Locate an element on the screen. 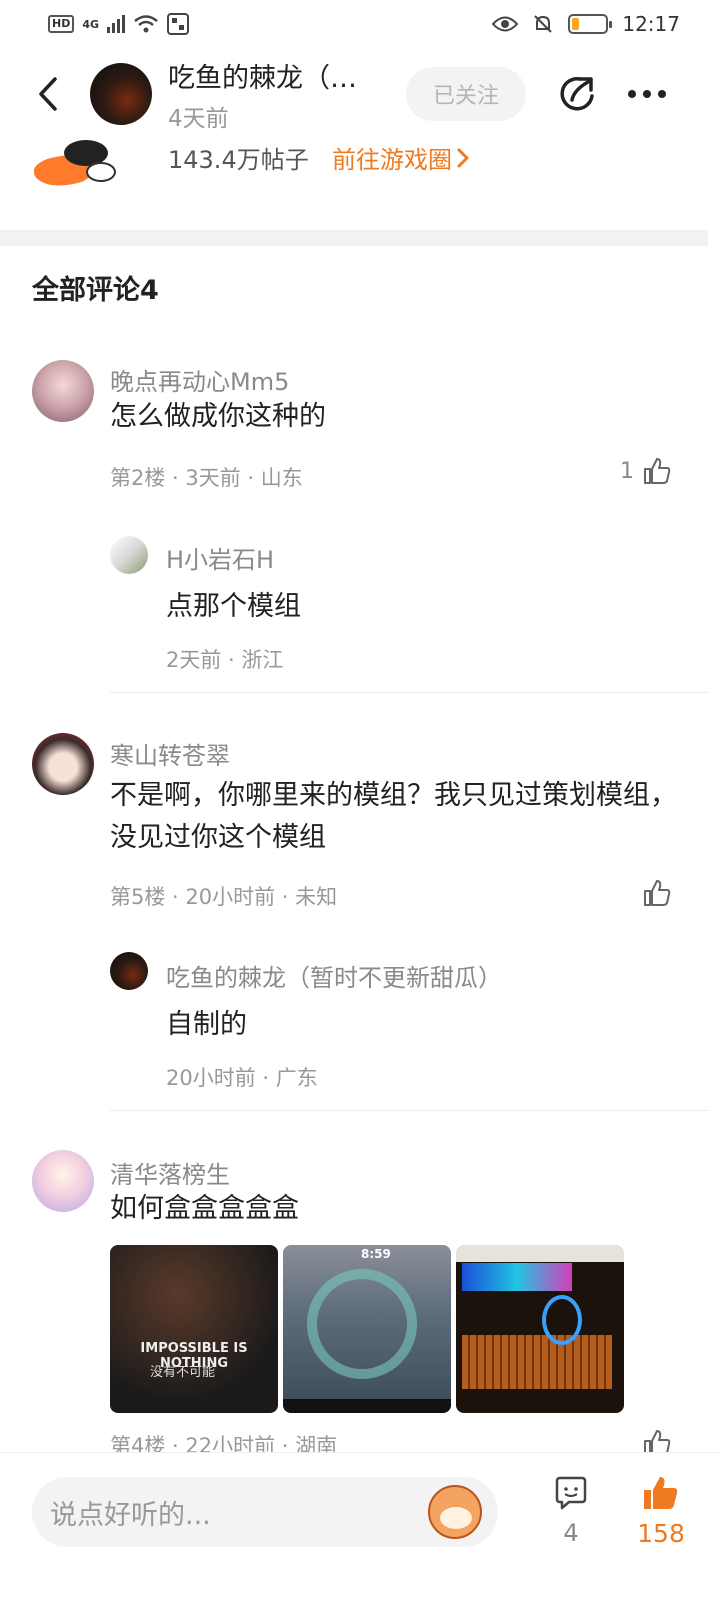 This screenshot has height=1600, width=720. comment-image: 8:59 is located at coordinates (367, 1329).